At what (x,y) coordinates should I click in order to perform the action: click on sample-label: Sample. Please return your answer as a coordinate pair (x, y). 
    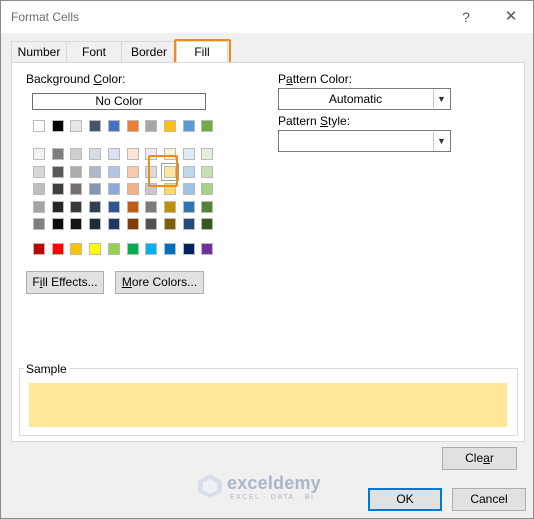
    Looking at the image, I should click on (46, 369).